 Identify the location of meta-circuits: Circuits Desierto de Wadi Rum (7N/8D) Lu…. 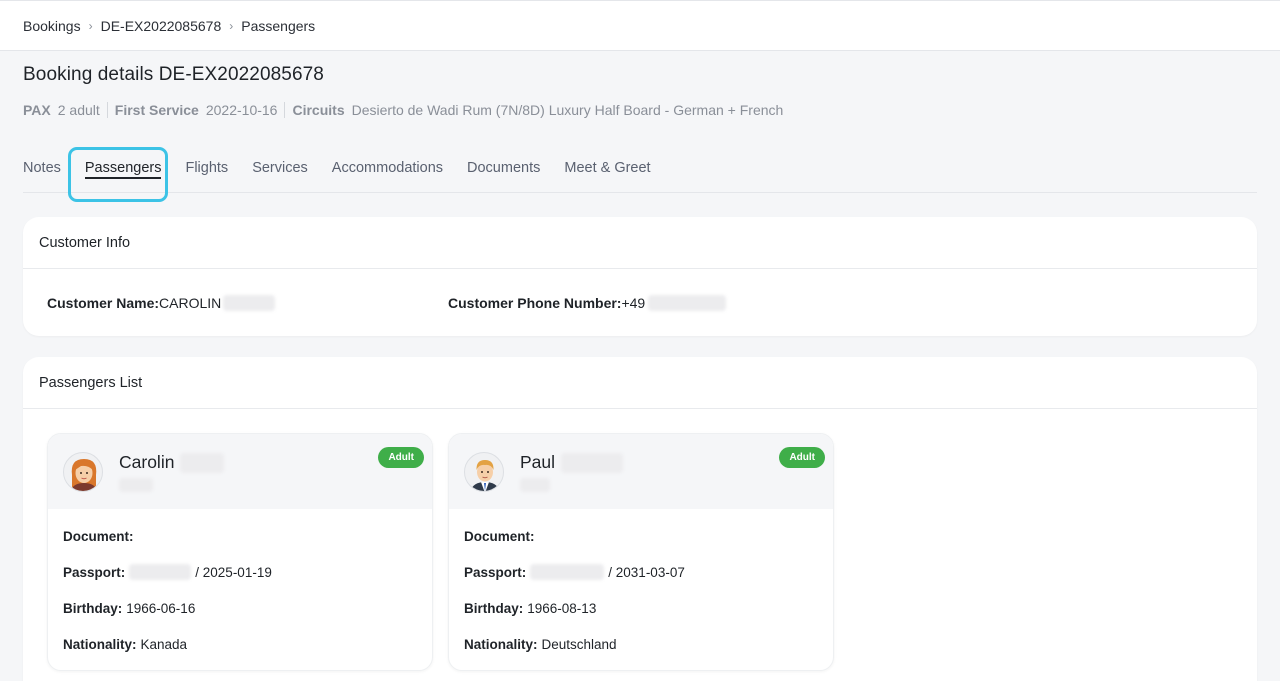
(537, 110).